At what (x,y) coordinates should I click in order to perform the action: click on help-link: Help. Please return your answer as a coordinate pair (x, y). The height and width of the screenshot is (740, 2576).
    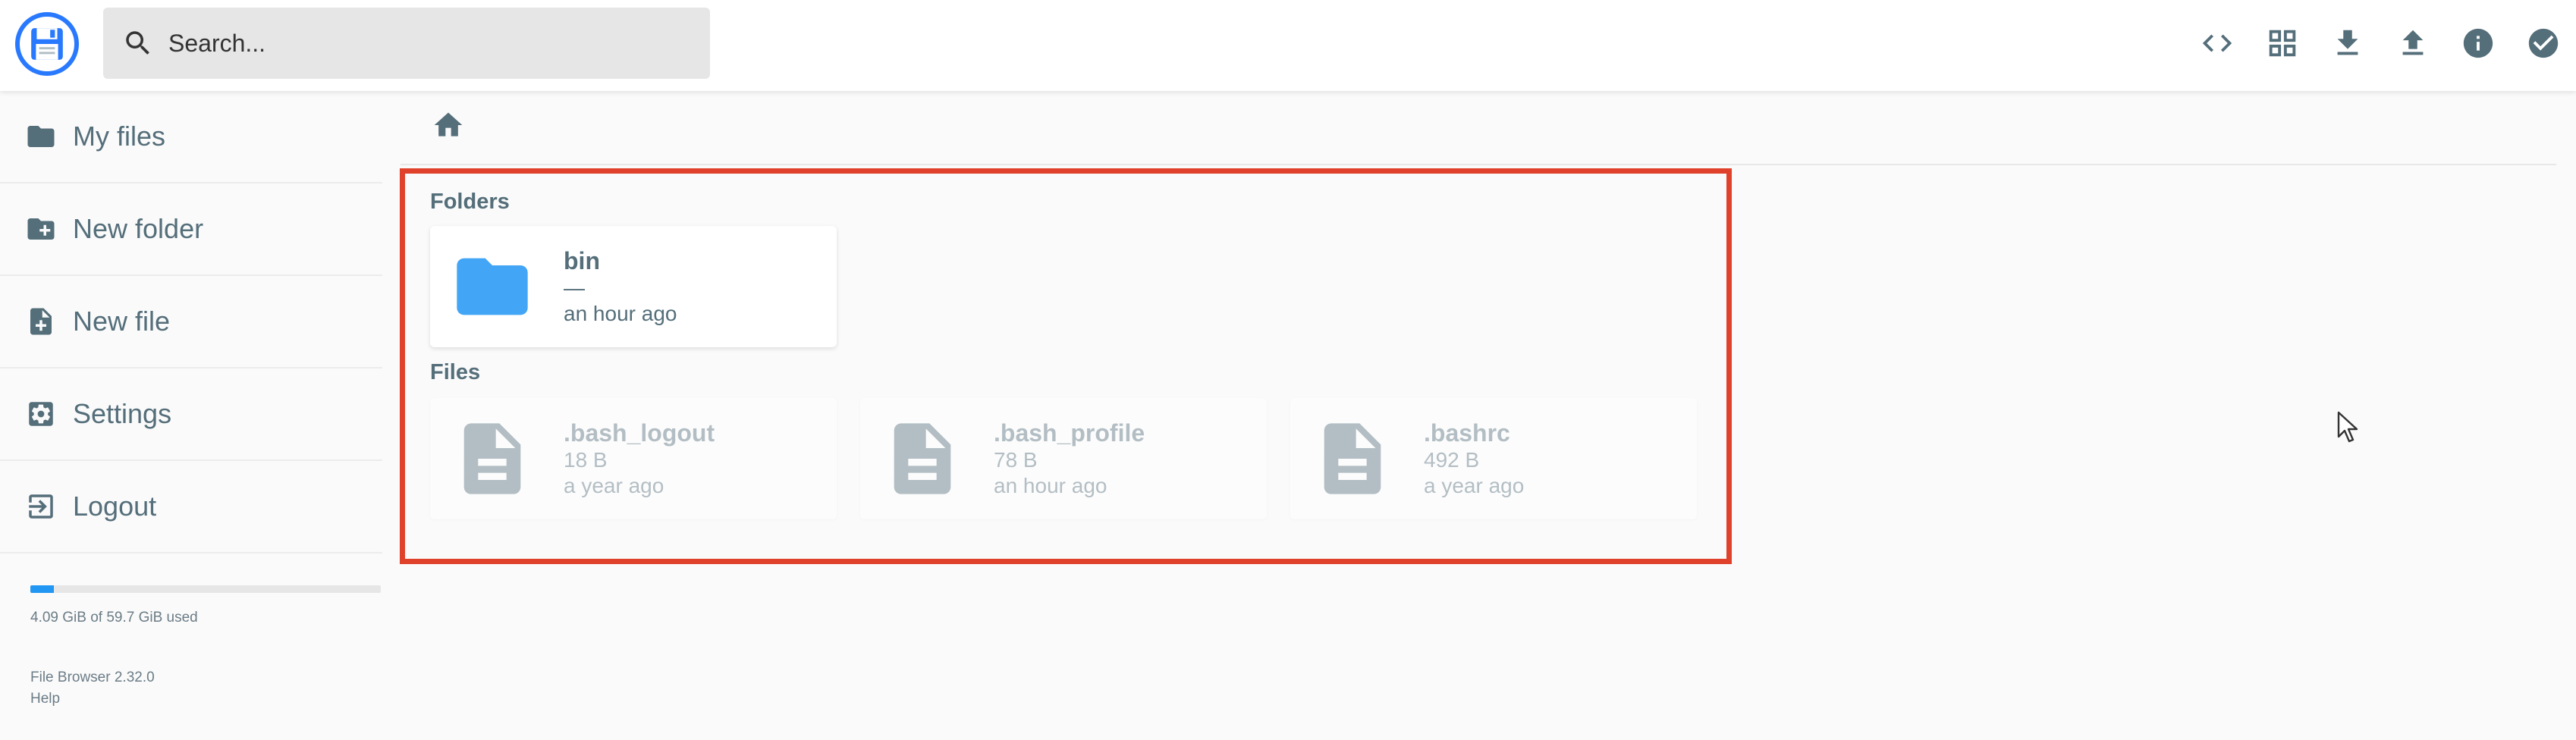
    Looking at the image, I should click on (92, 699).